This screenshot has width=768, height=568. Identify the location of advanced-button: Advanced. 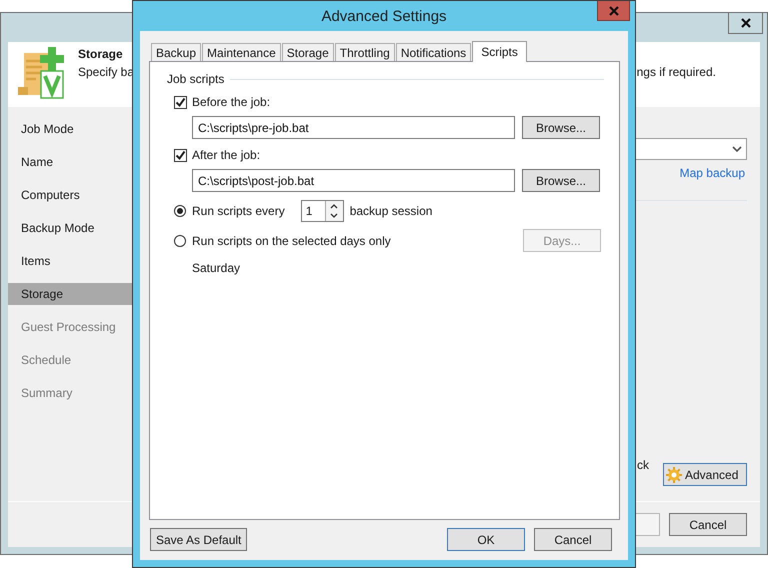
(705, 474).